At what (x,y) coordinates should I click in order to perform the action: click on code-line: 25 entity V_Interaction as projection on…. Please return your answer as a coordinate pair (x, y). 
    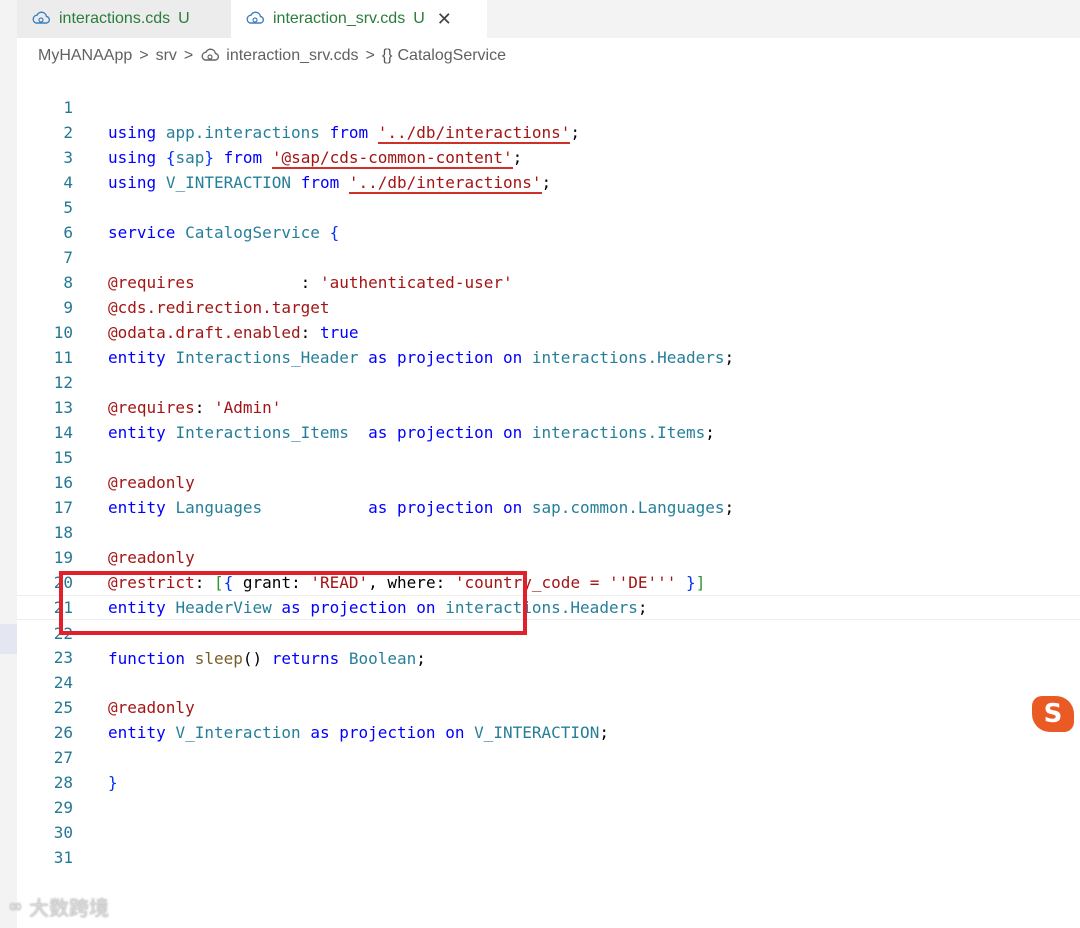
    Looking at the image, I should click on (548, 706).